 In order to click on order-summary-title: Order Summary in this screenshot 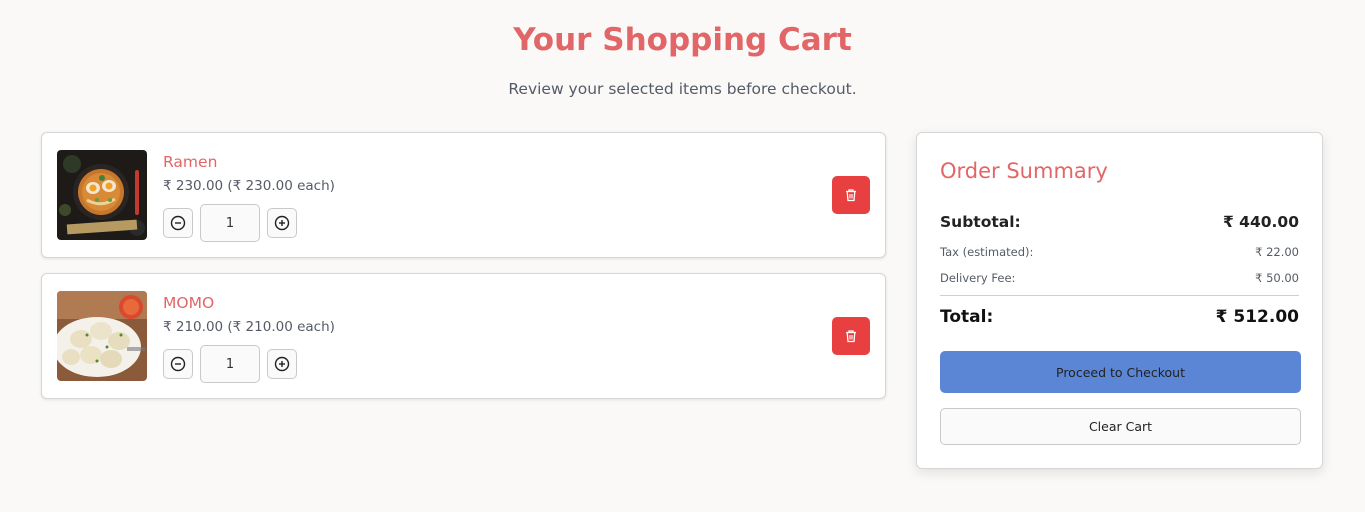, I will do `click(1024, 171)`.